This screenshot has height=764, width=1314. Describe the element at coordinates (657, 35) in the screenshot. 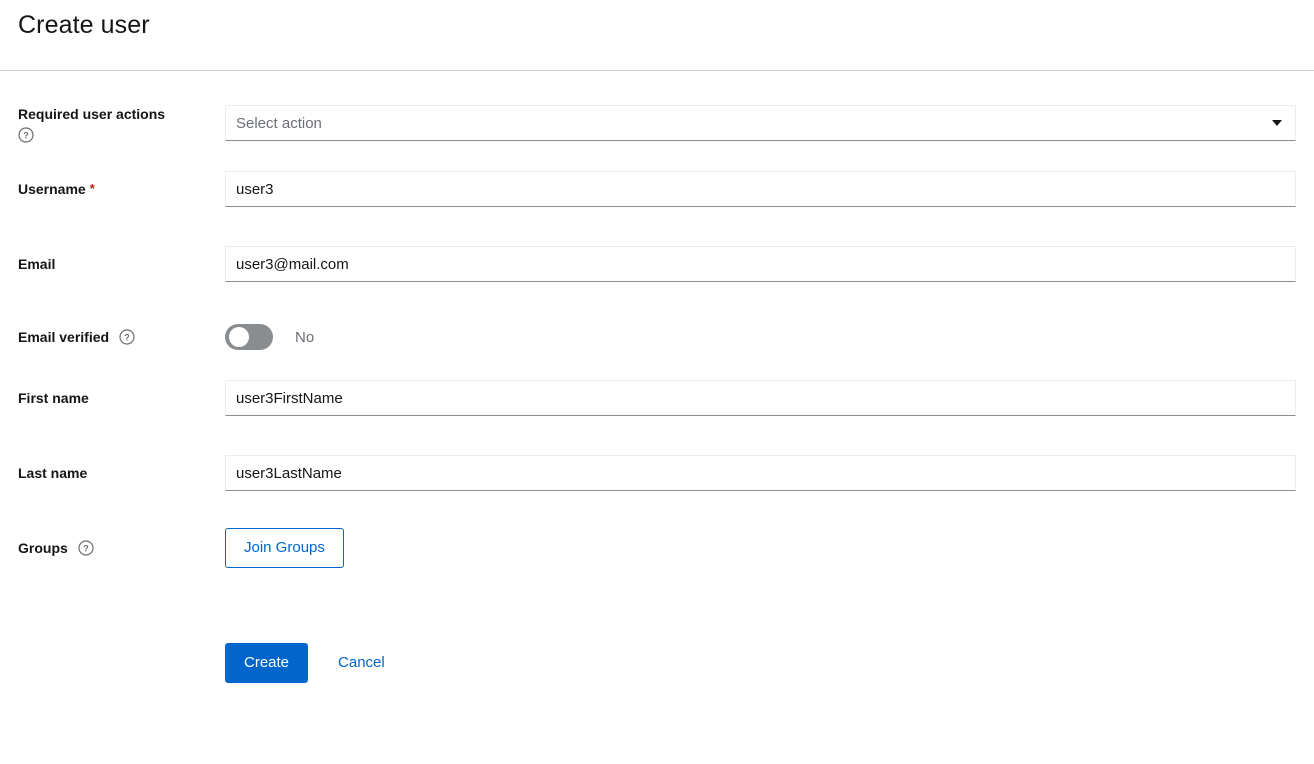

I see `page-header: Create user` at that location.